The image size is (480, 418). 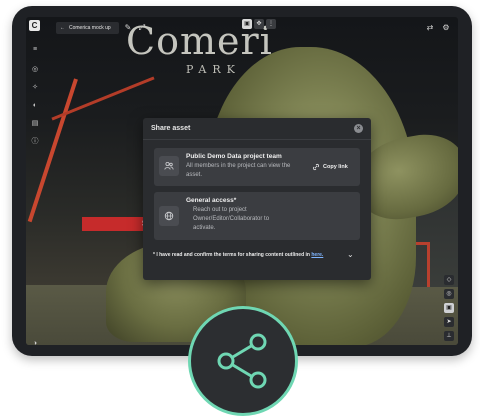 I want to click on menu-icon: ≡, so click(x=35, y=50).